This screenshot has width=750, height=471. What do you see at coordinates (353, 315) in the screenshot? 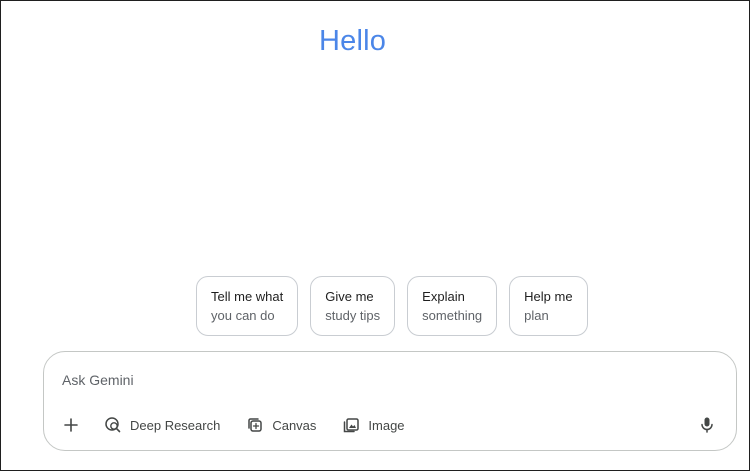
I see `chip-line-2: study tips` at bounding box center [353, 315].